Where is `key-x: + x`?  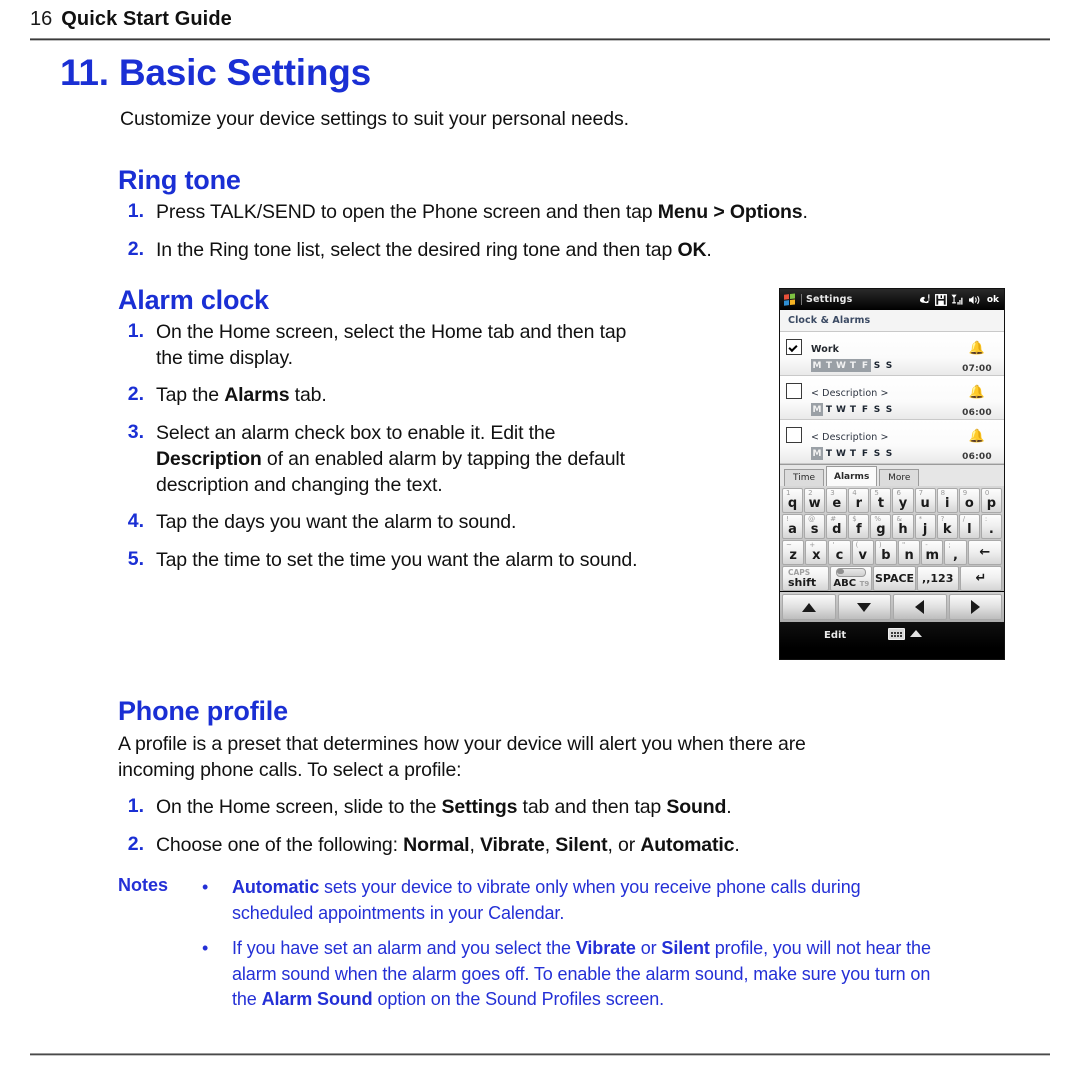 key-x: + x is located at coordinates (816, 552).